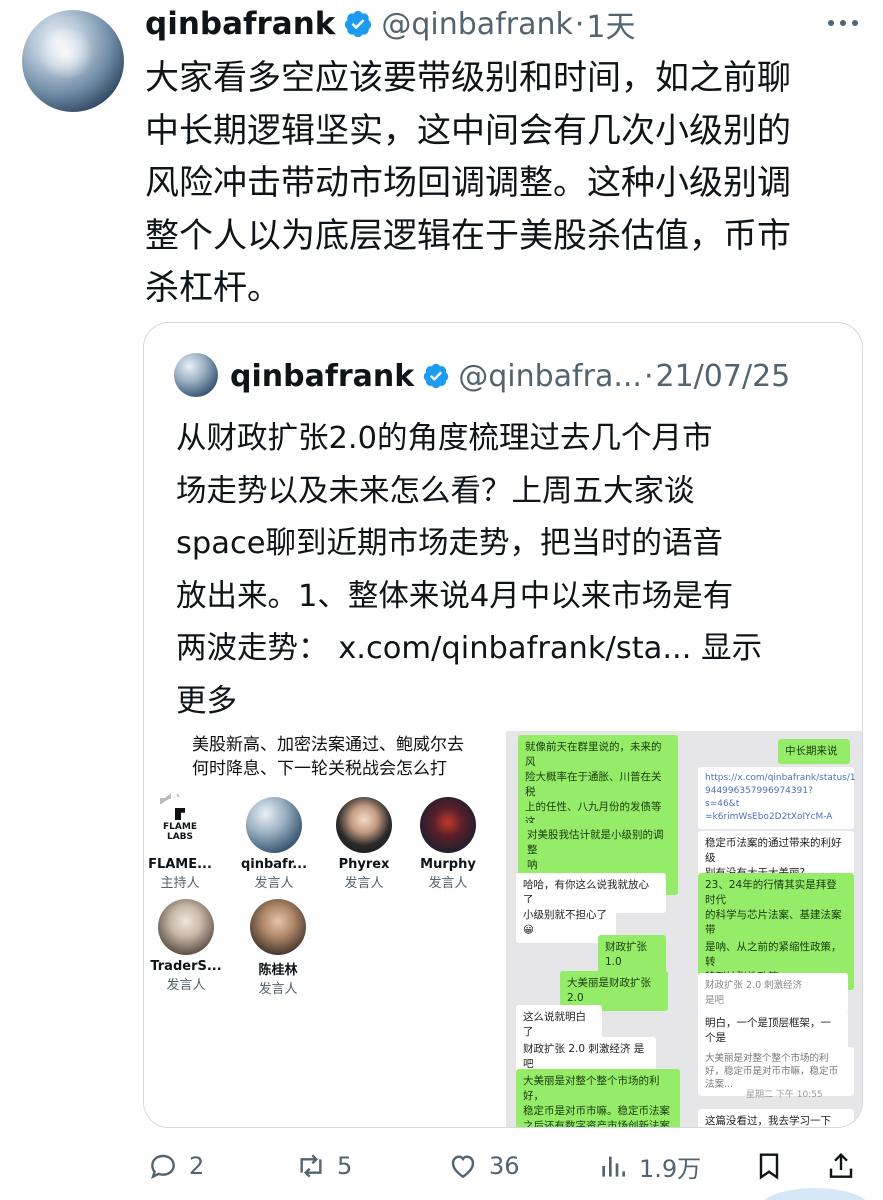  I want to click on quoted-tweet-header: qinbafrank @qinbafra... · 21/07/25, so click(510, 376).